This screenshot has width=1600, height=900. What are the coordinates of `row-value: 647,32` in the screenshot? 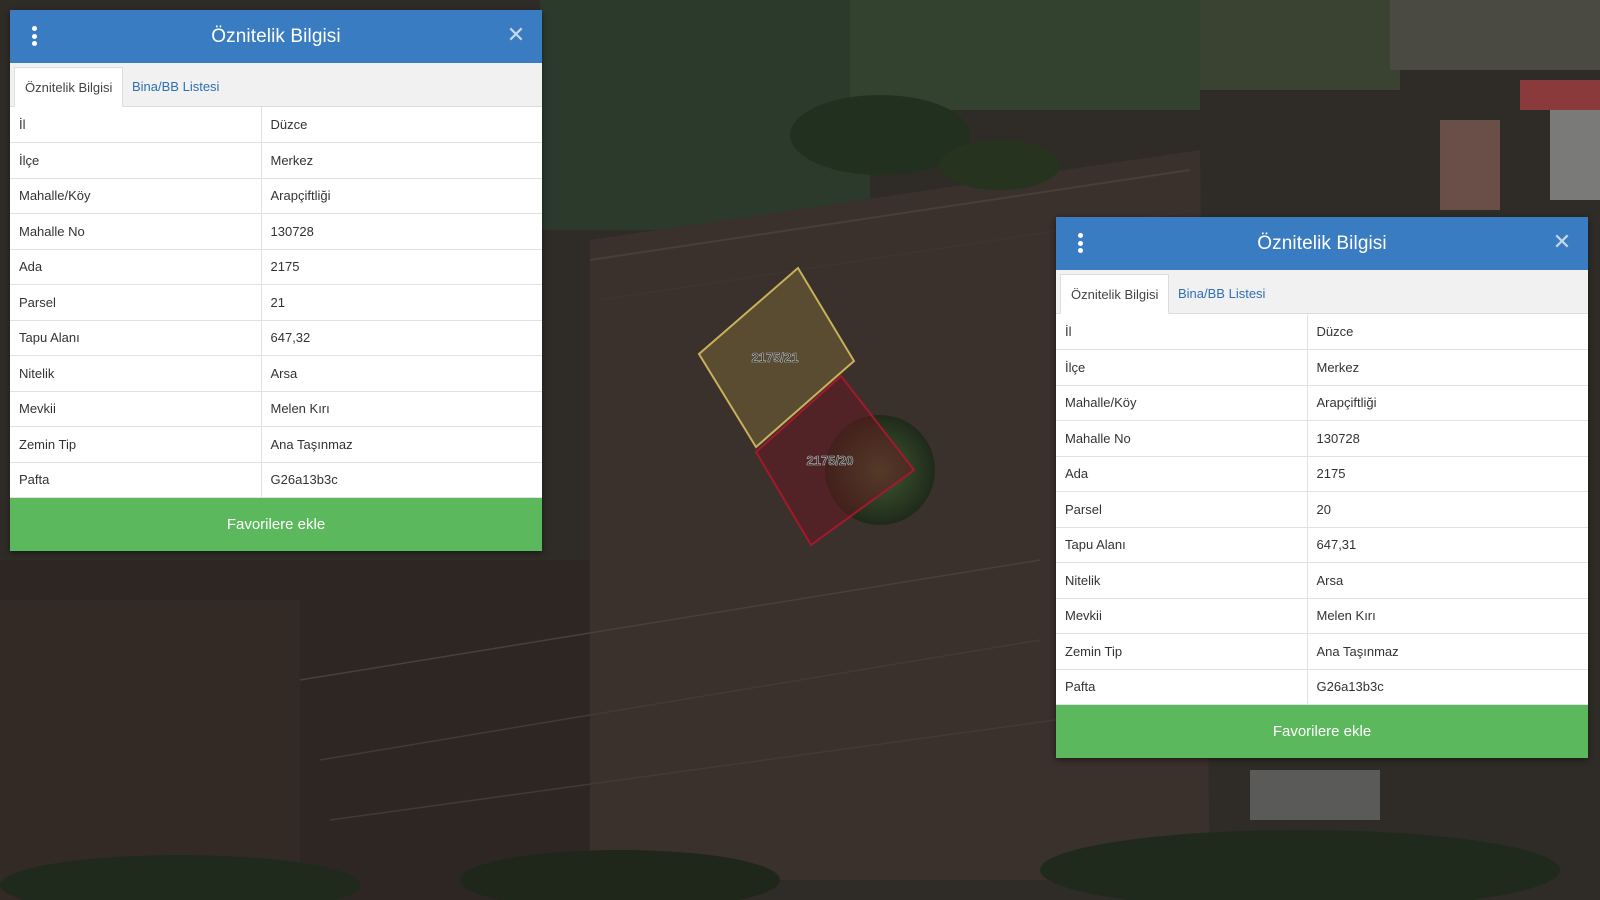 It's located at (401, 338).